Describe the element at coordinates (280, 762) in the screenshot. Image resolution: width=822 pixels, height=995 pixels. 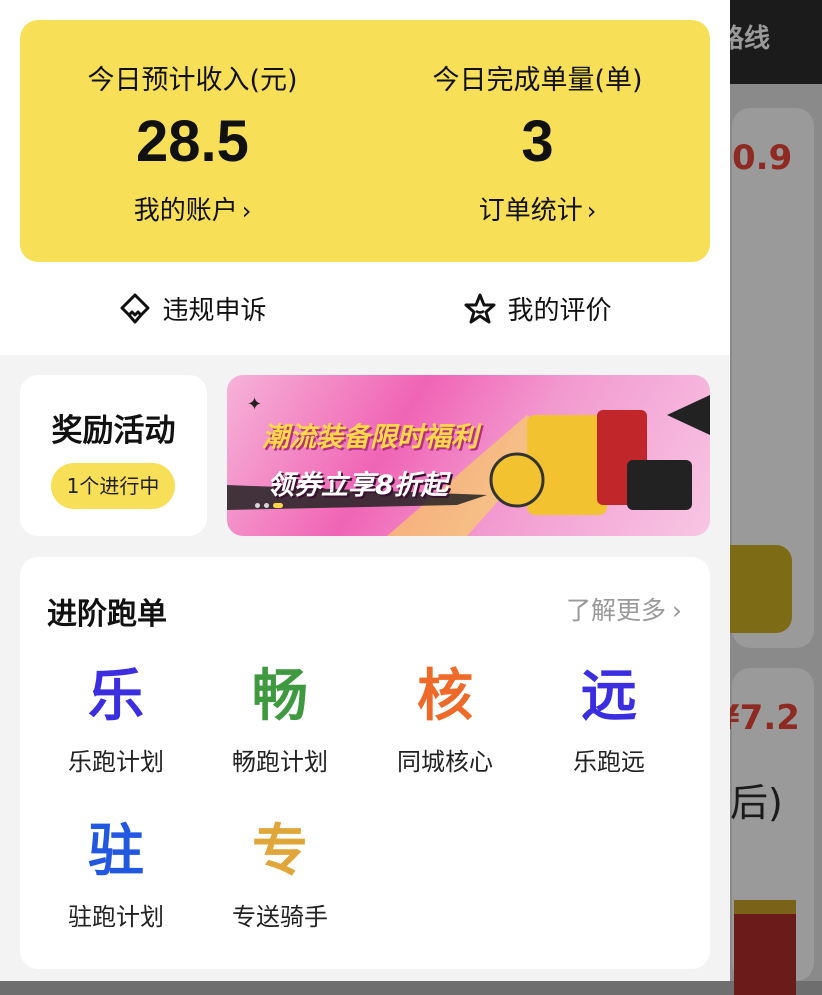
I see `plan-label: 畅跑计划` at that location.